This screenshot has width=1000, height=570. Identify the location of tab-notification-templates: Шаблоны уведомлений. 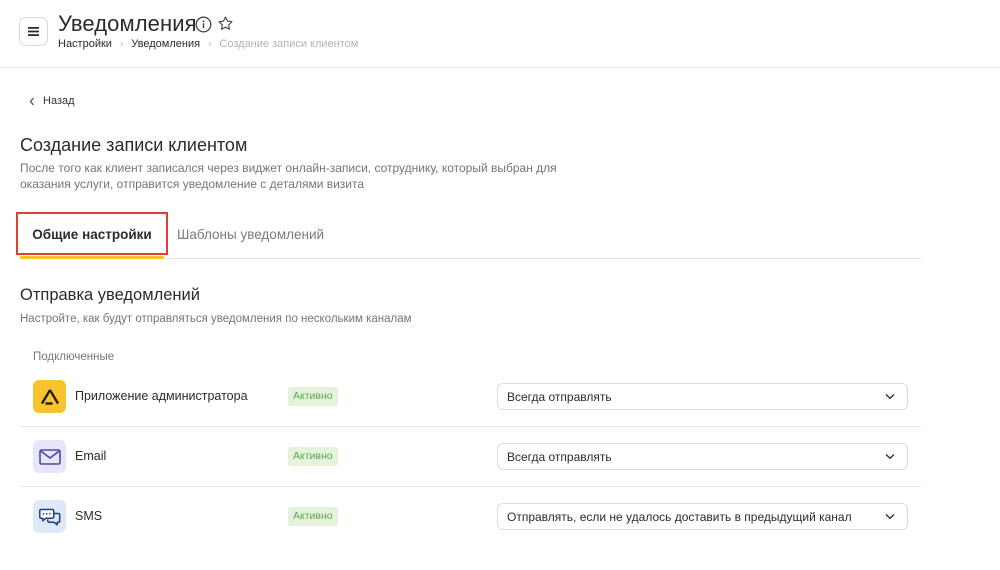
(250, 234).